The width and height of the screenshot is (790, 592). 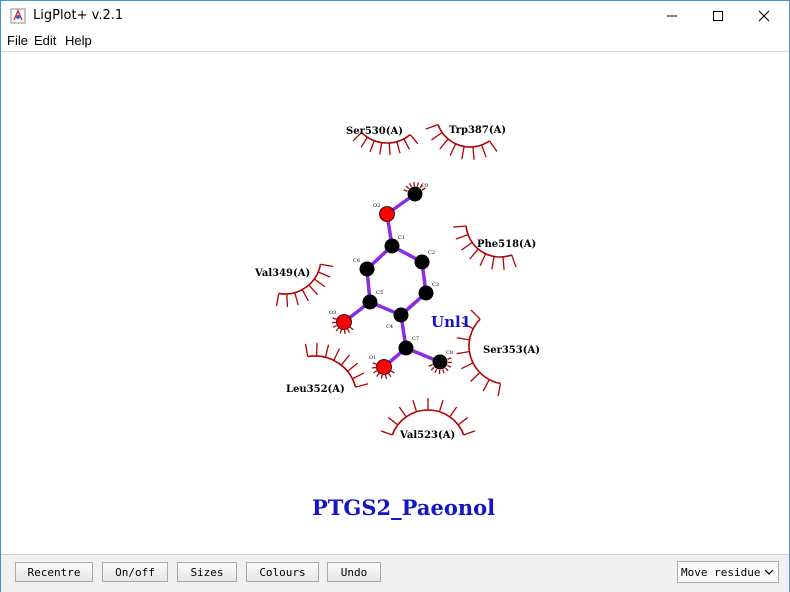 I want to click on atom-label-c8: C8, so click(x=449, y=353).